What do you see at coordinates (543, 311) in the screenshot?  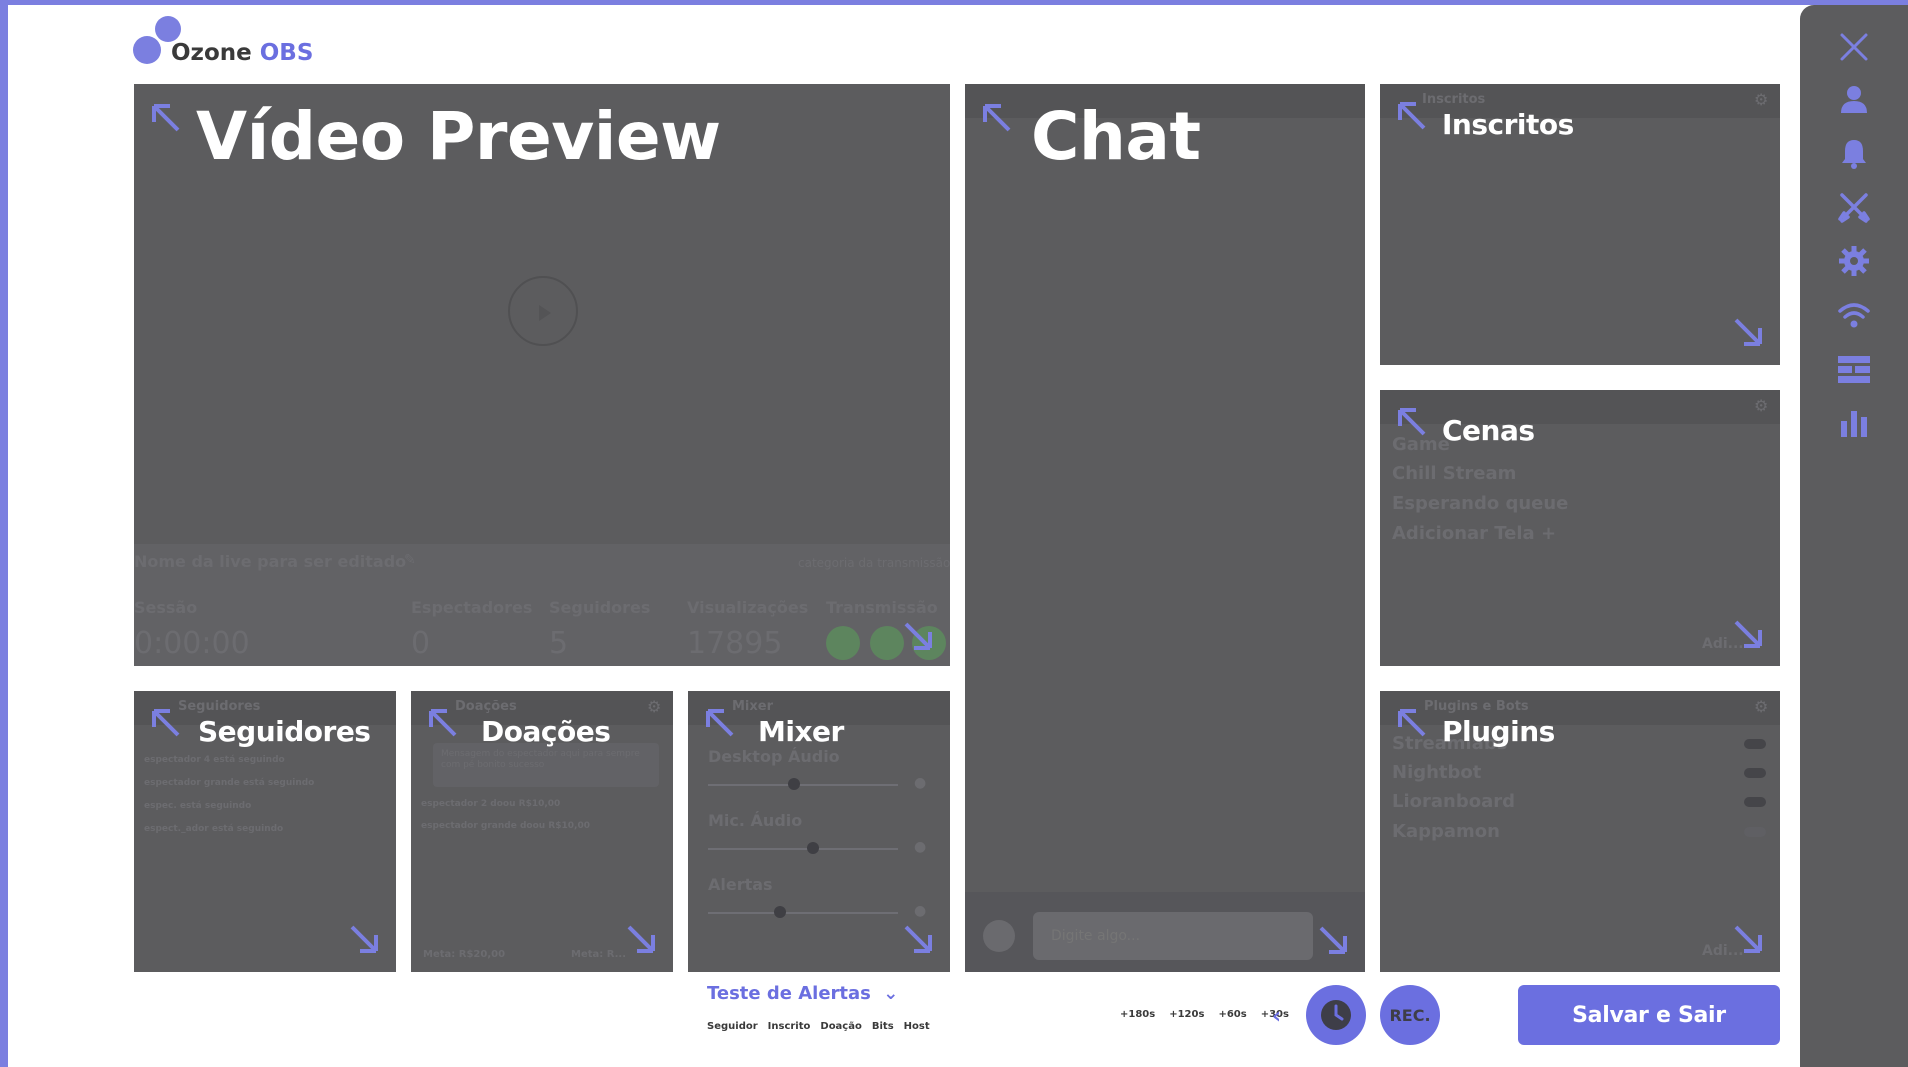 I see `play-icon` at bounding box center [543, 311].